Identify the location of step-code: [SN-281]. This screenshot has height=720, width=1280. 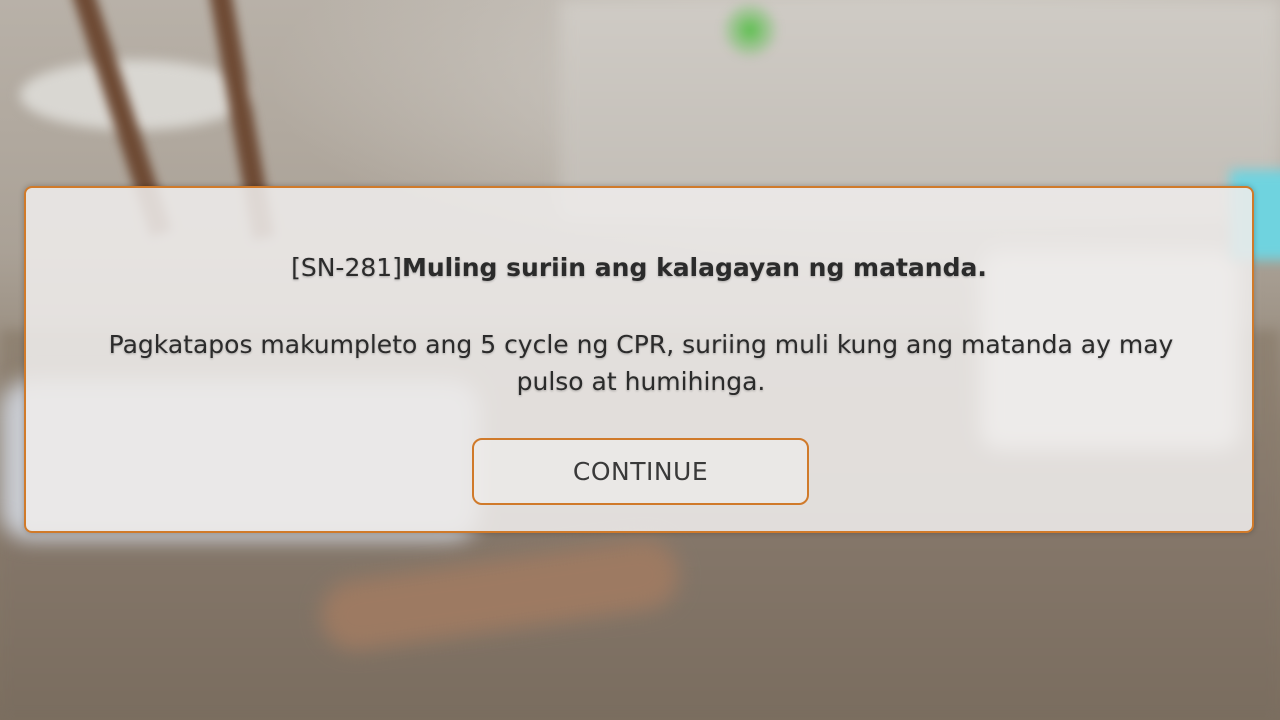
(346, 267).